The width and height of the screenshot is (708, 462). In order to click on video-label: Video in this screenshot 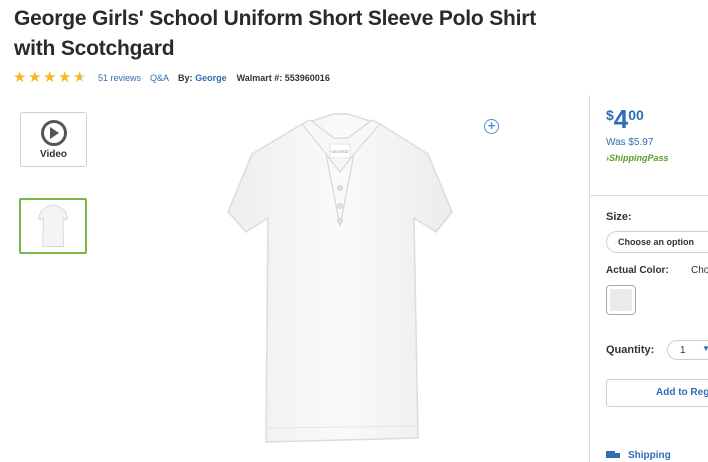, I will do `click(53, 154)`.